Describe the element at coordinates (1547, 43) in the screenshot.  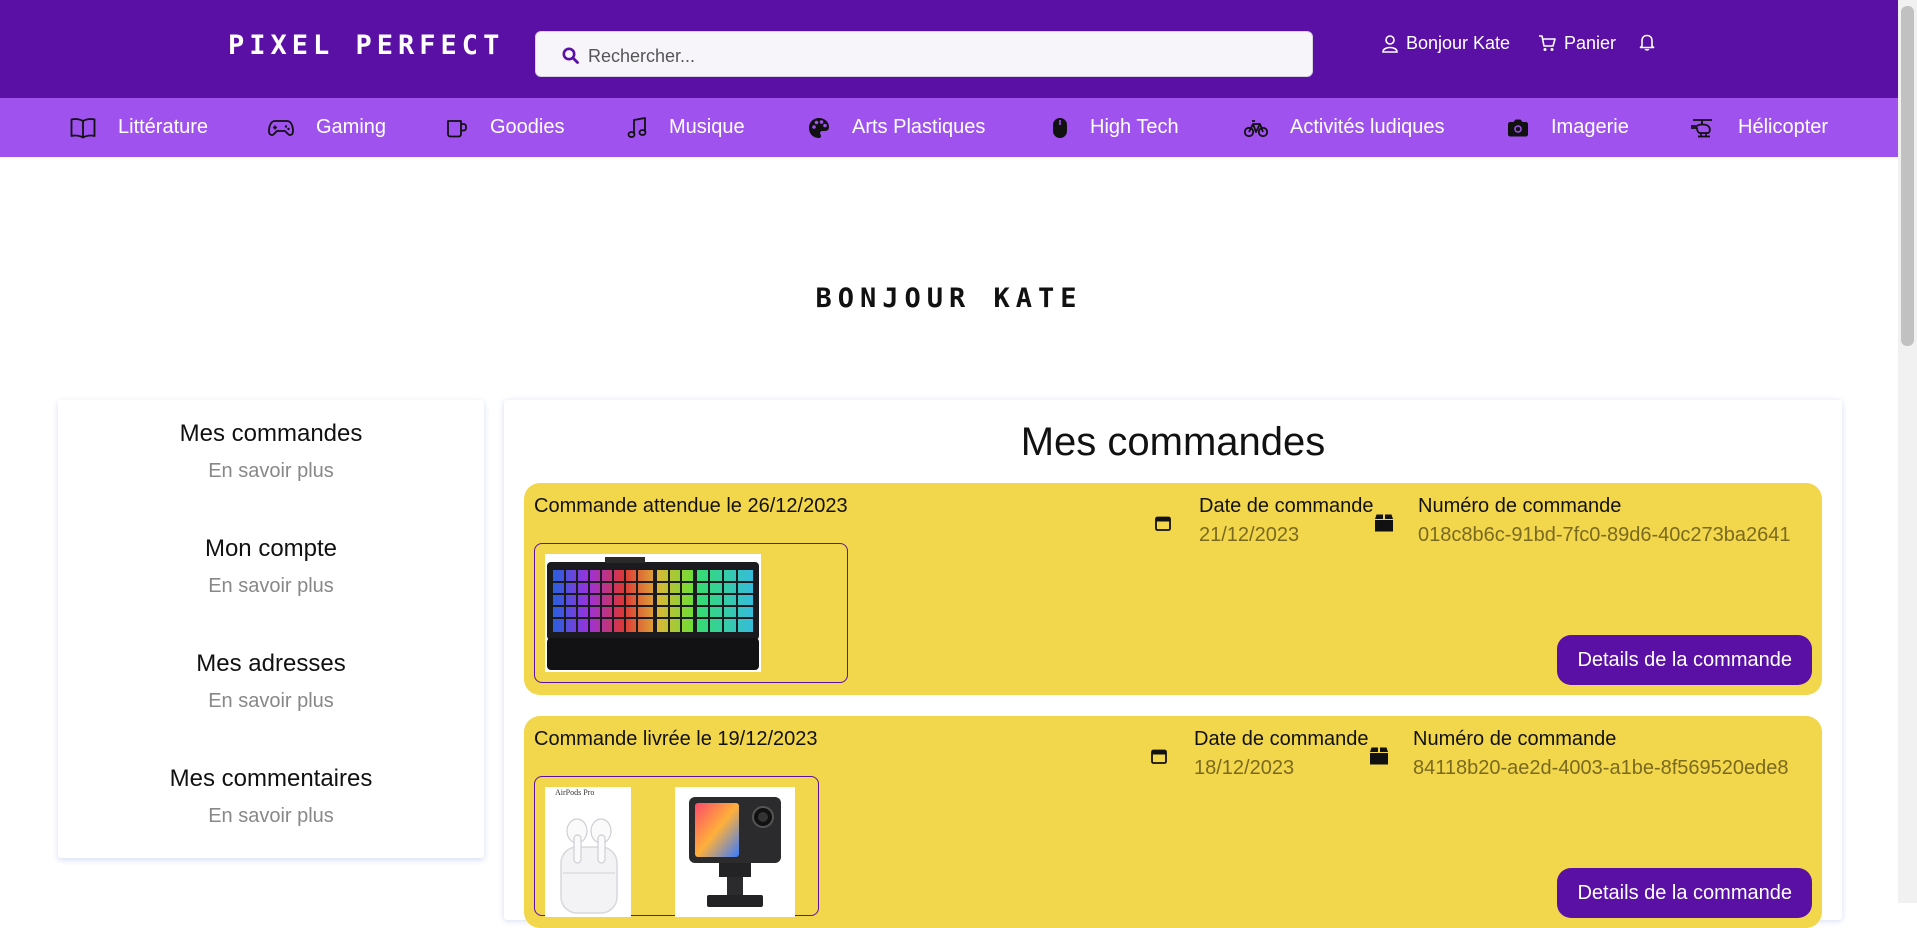
I see `cart-icon` at that location.